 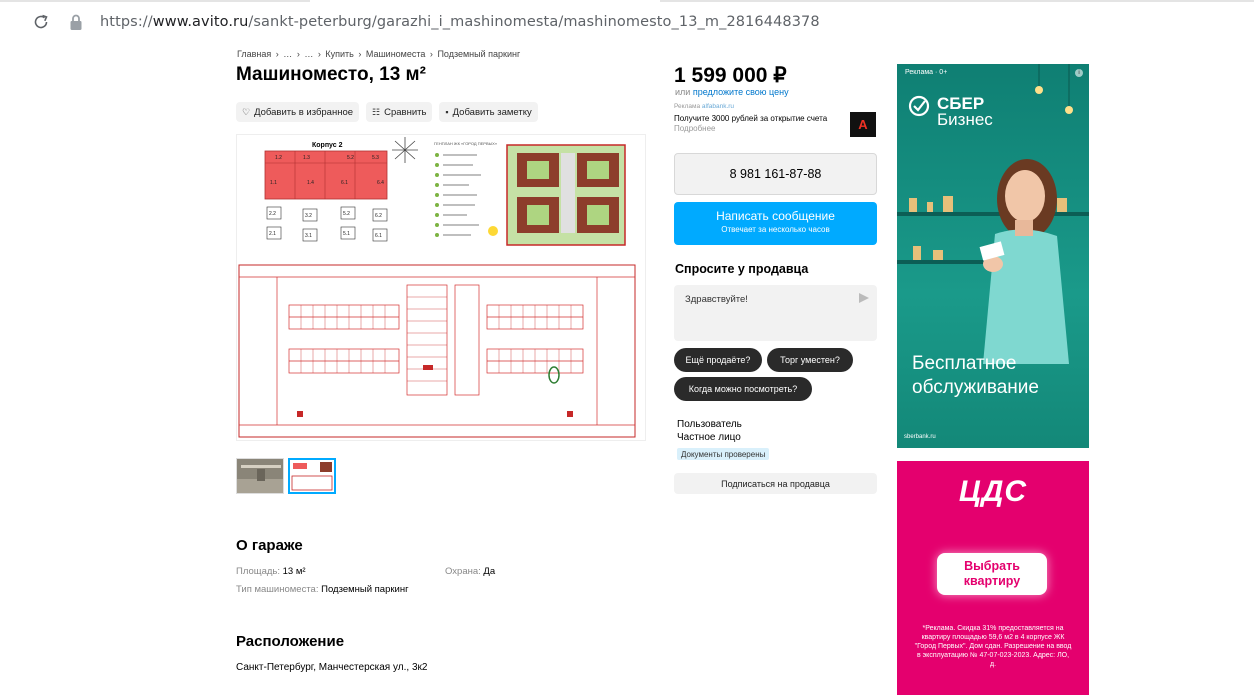 What do you see at coordinates (332, 667) in the screenshot?
I see `location-address: Санкт-Петербург, Манчестерская ул., 3к2` at bounding box center [332, 667].